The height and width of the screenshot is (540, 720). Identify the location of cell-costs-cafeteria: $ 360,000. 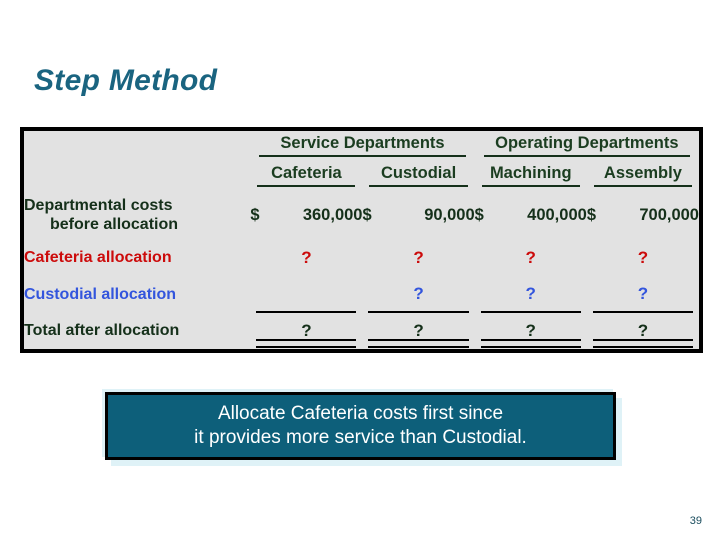
(306, 215).